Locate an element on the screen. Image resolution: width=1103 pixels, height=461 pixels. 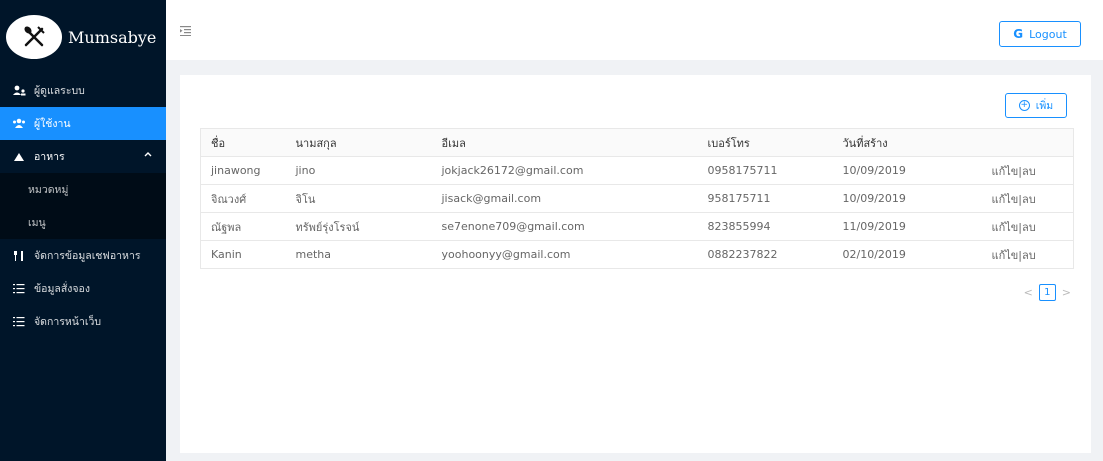
add-user-button: + เพิ่ม is located at coordinates (1036, 105).